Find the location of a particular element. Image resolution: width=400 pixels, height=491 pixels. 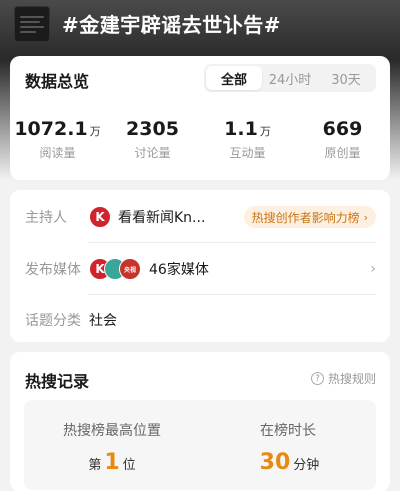

creator-influence-rank-button: 热搜创作者影响力榜 › is located at coordinates (309, 217).